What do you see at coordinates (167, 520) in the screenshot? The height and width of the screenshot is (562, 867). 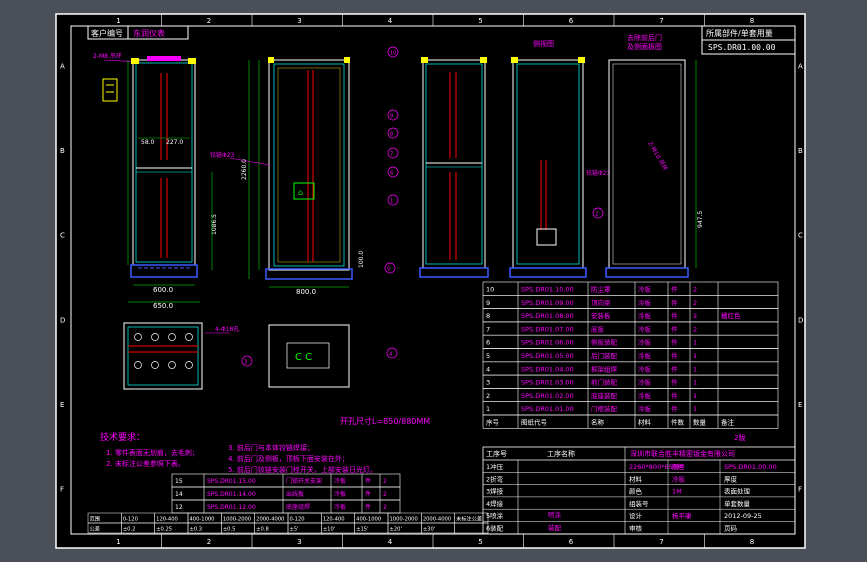 I see `tolerance-cell: 120-400` at bounding box center [167, 520].